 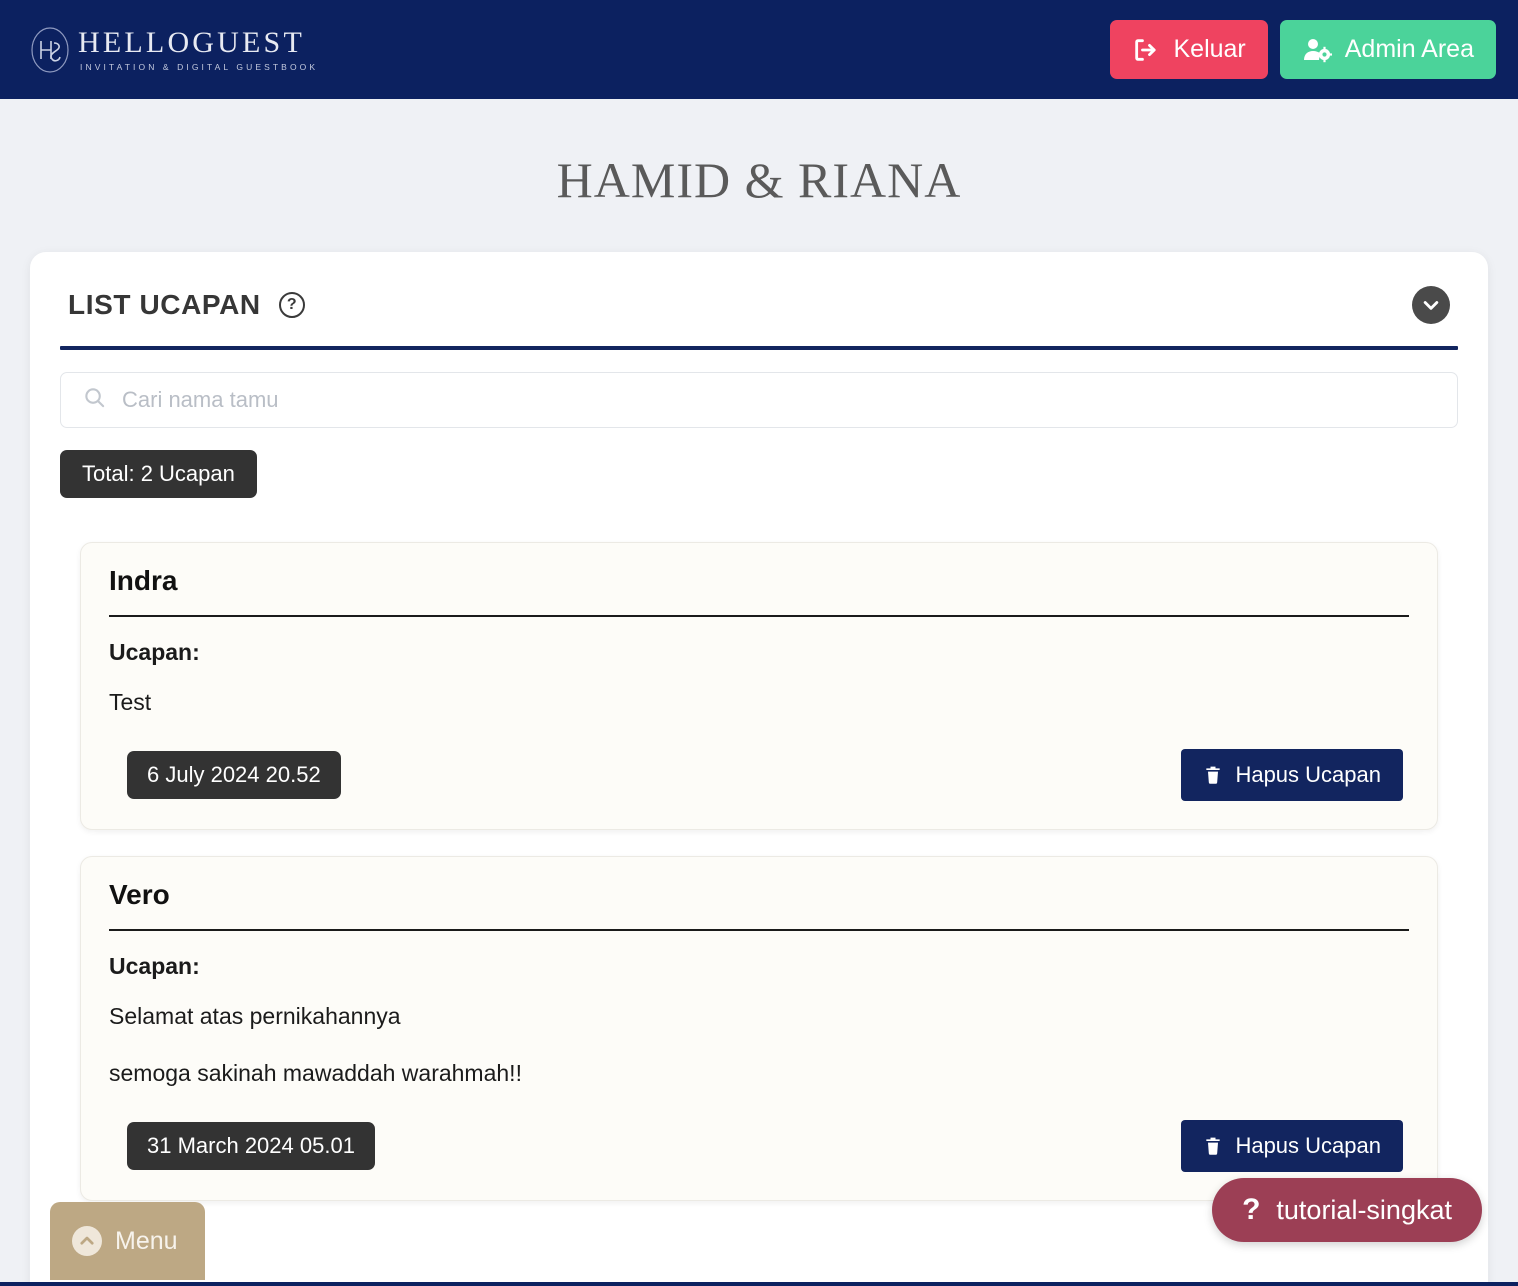 What do you see at coordinates (291, 305) in the screenshot?
I see `help-icon: ?` at bounding box center [291, 305].